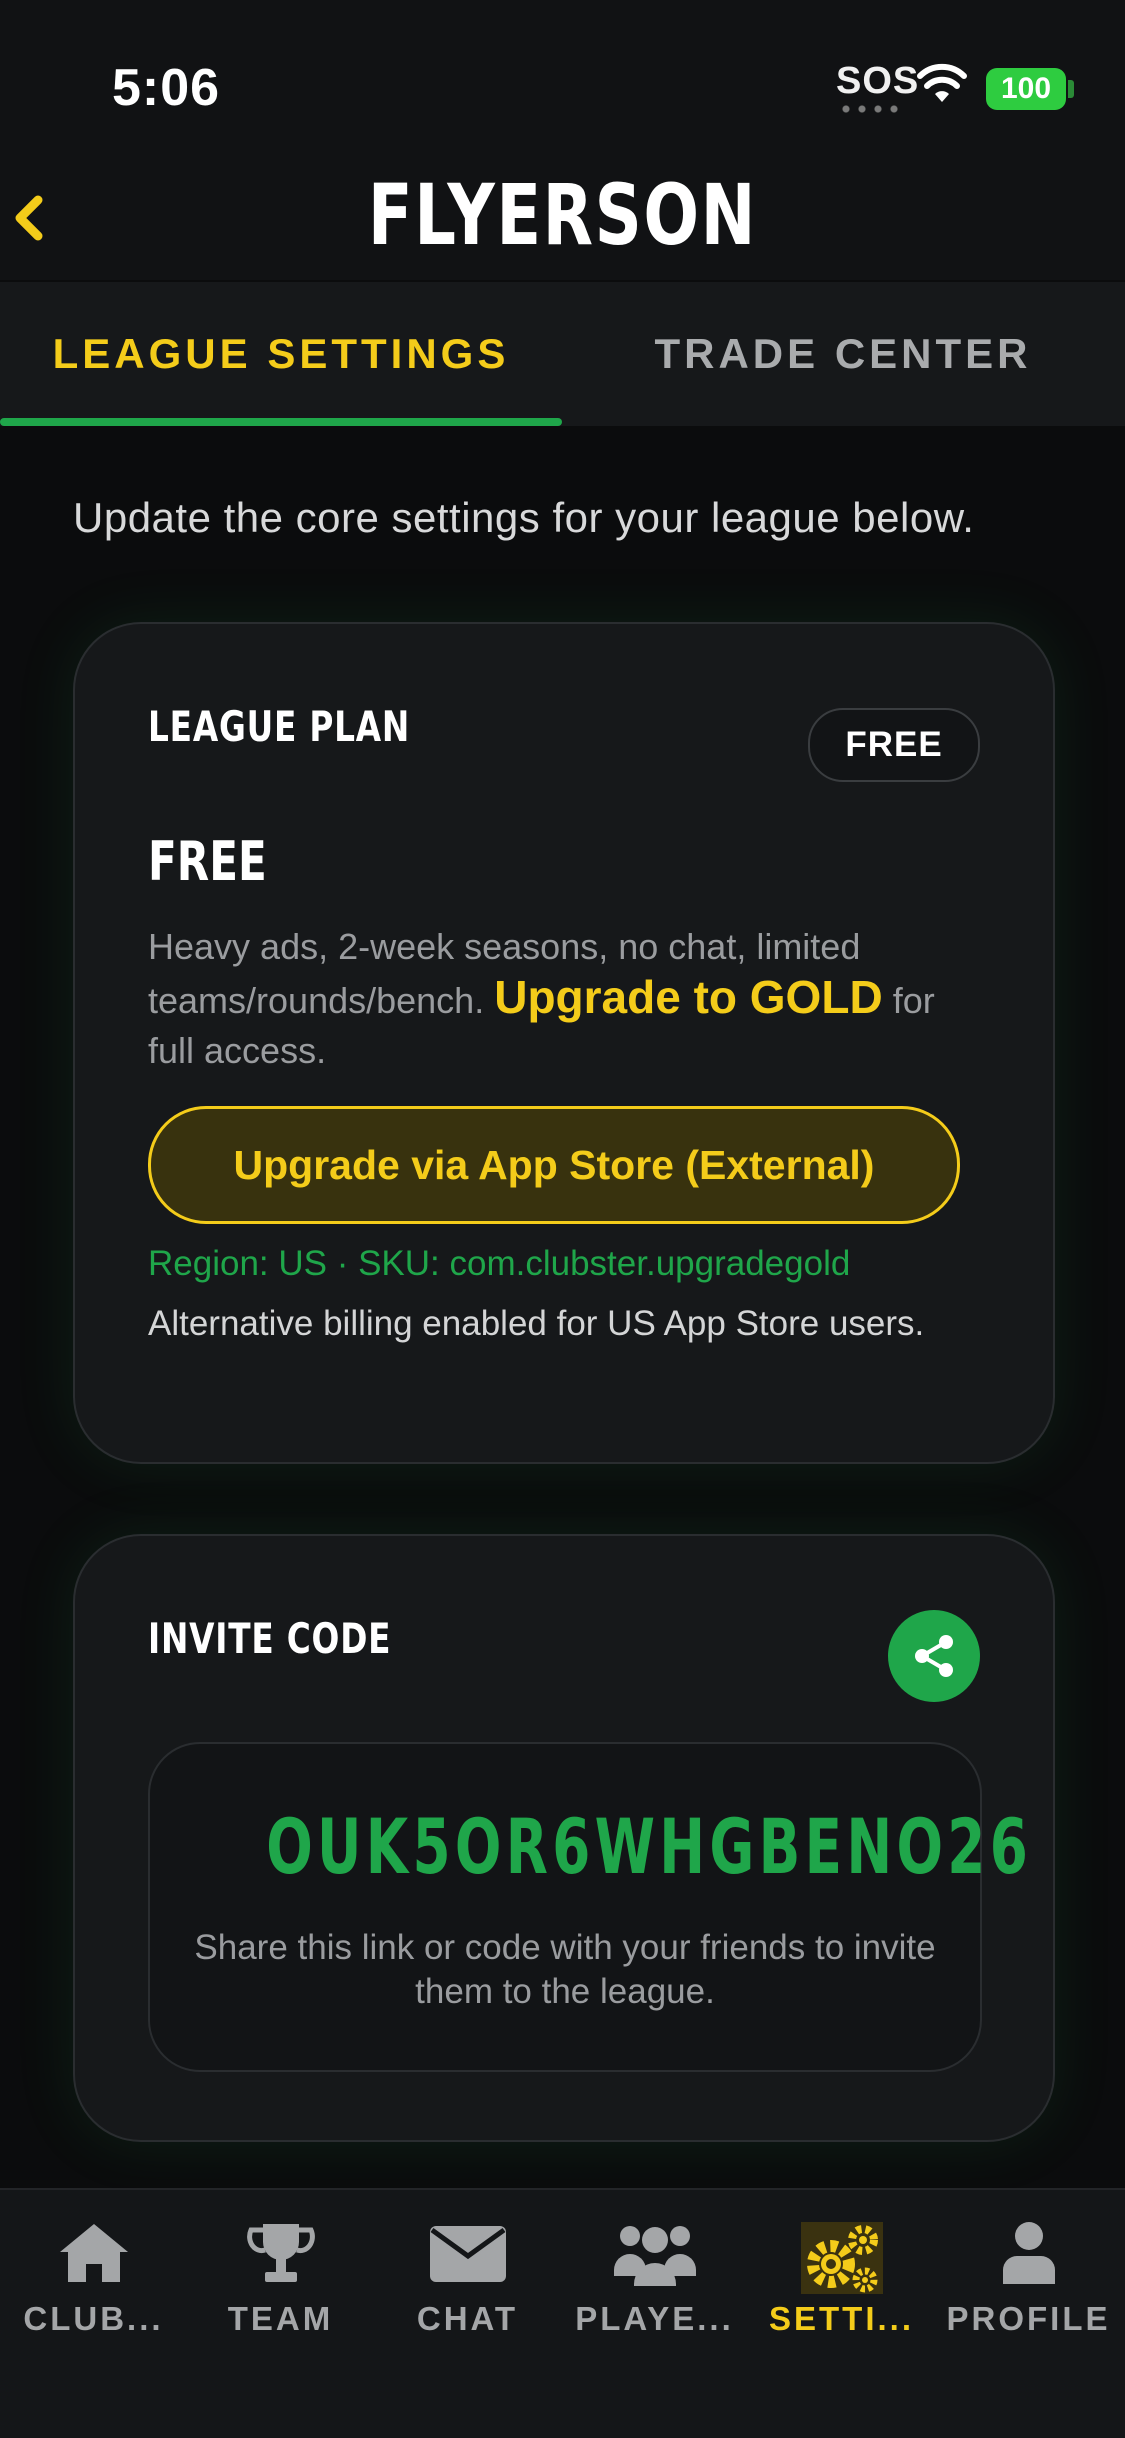 Image resolution: width=1125 pixels, height=2438 pixels. Describe the element at coordinates (467, 2254) in the screenshot. I see `mail-icon` at that location.